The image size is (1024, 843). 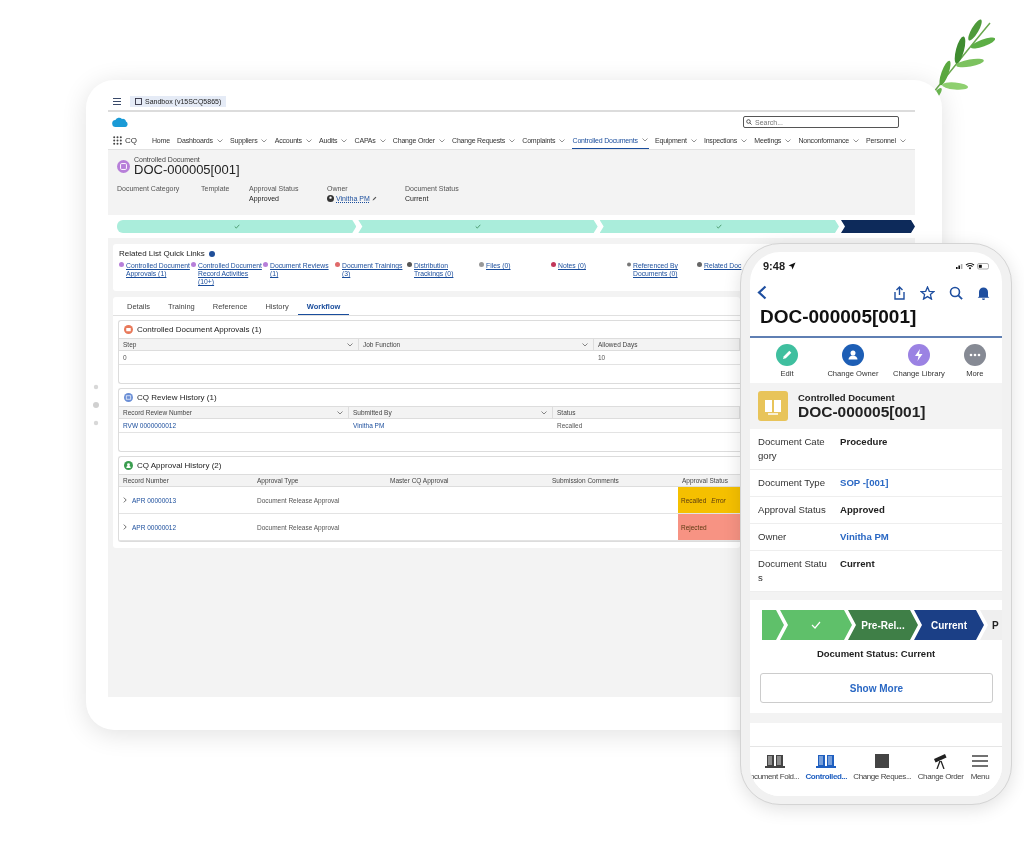 What do you see at coordinates (940, 774) in the screenshot?
I see `tab-bar-item: Change Order` at bounding box center [940, 774].